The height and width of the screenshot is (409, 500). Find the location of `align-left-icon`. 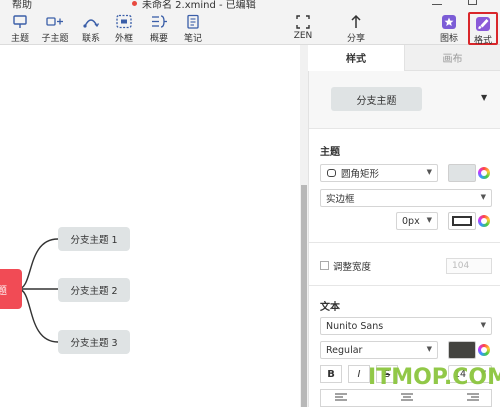

align-left-icon is located at coordinates (341, 397).